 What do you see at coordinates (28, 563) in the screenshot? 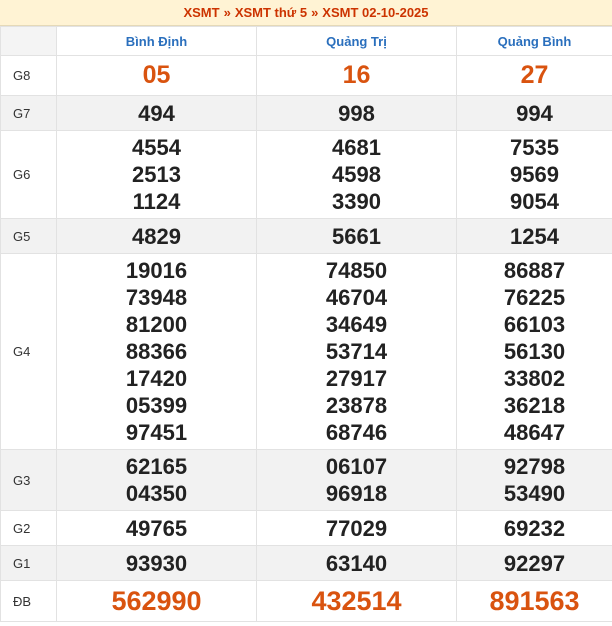
I see `prize-label: G1` at bounding box center [28, 563].